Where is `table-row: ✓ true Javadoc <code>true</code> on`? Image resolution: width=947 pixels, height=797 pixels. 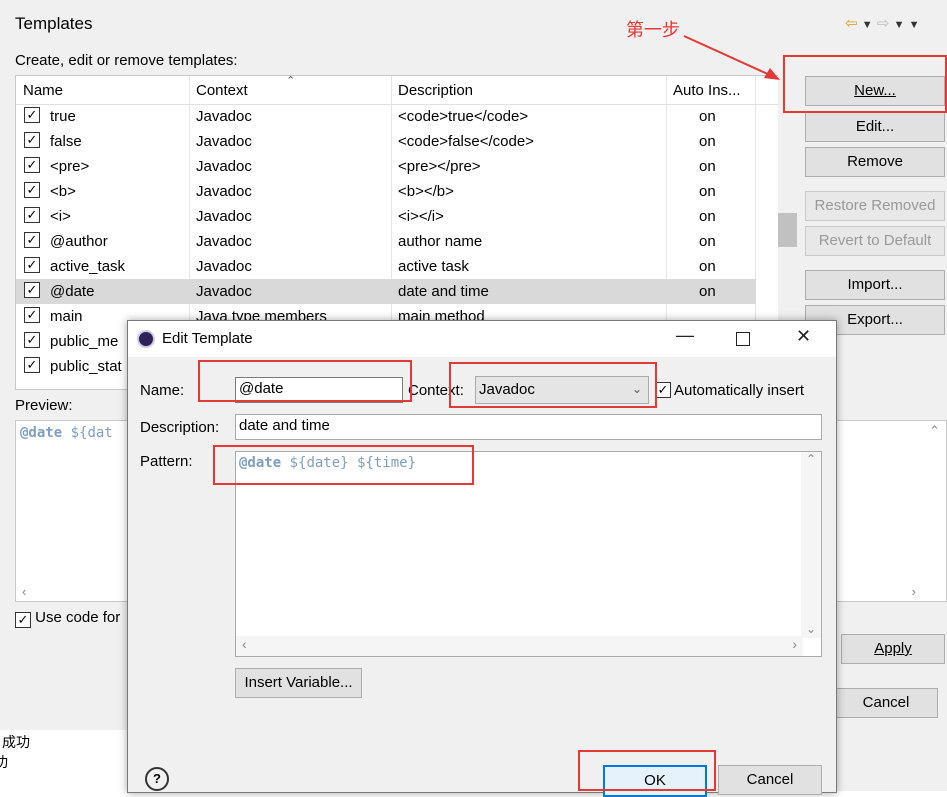 table-row: ✓ true Javadoc <code>true</code> on is located at coordinates (386, 116).